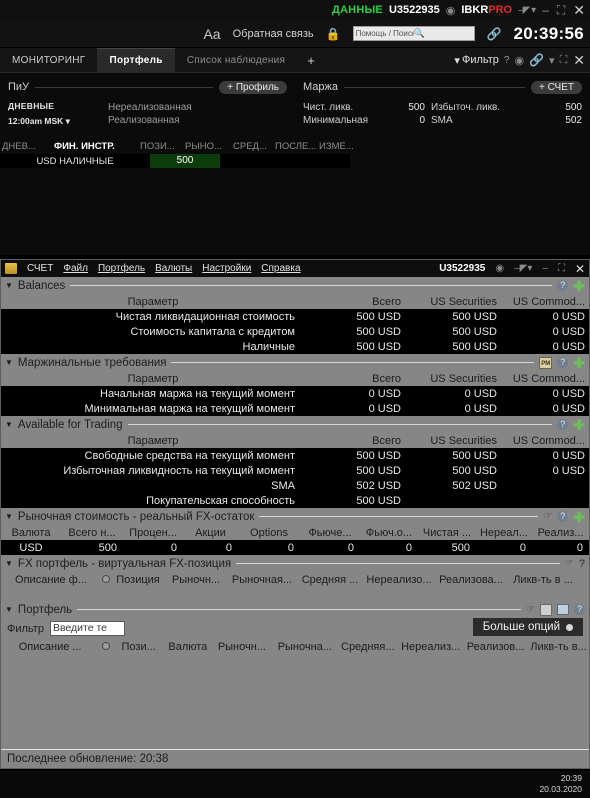 Image resolution: width=590 pixels, height=798 pixels. Describe the element at coordinates (40, 268) in the screenshot. I see `menu-account: СЧЕТ` at that location.